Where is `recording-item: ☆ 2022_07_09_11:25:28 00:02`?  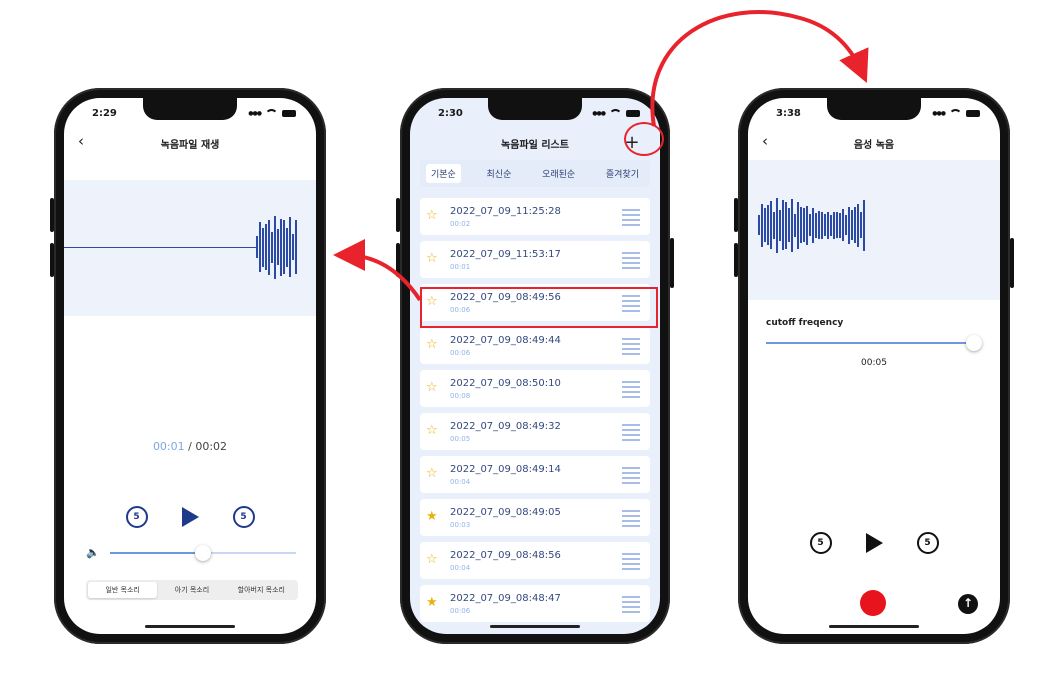
recording-item: ☆ 2022_07_09_11:25:28 00:02 is located at coordinates (535, 216).